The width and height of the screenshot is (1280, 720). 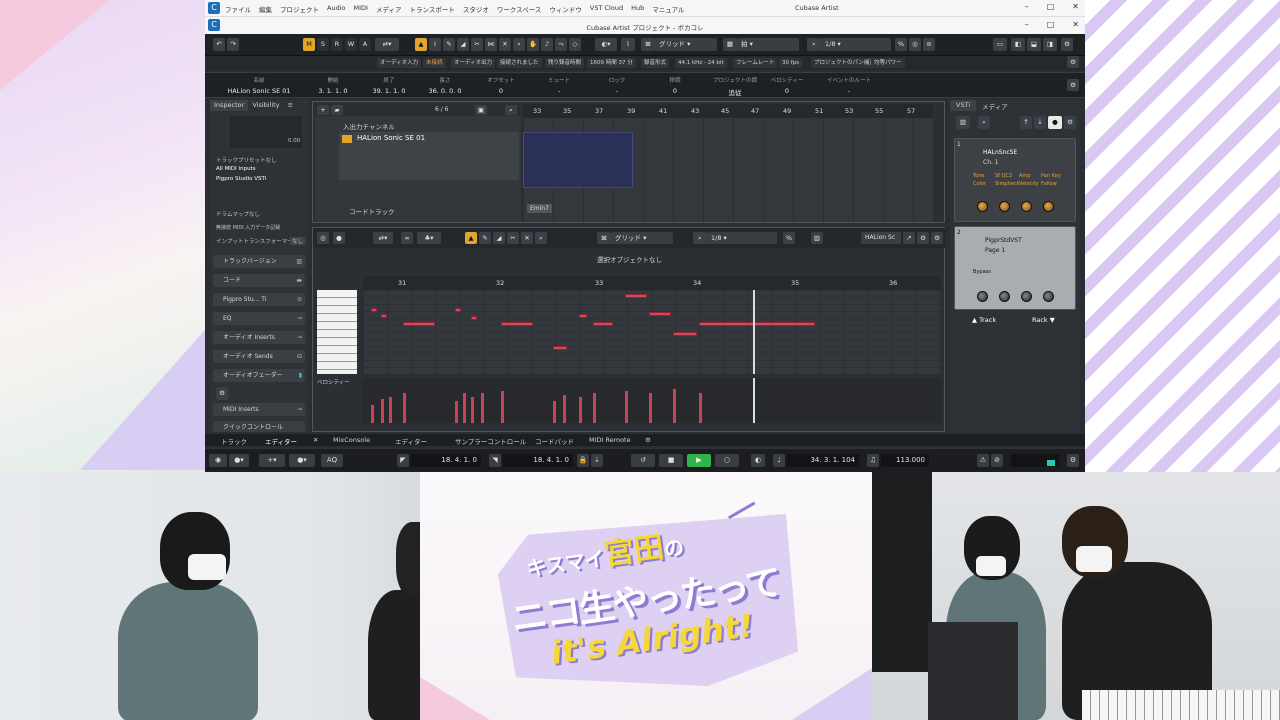 What do you see at coordinates (337, 110) in the screenshot?
I see `track-preset-icon: ▰` at bounding box center [337, 110].